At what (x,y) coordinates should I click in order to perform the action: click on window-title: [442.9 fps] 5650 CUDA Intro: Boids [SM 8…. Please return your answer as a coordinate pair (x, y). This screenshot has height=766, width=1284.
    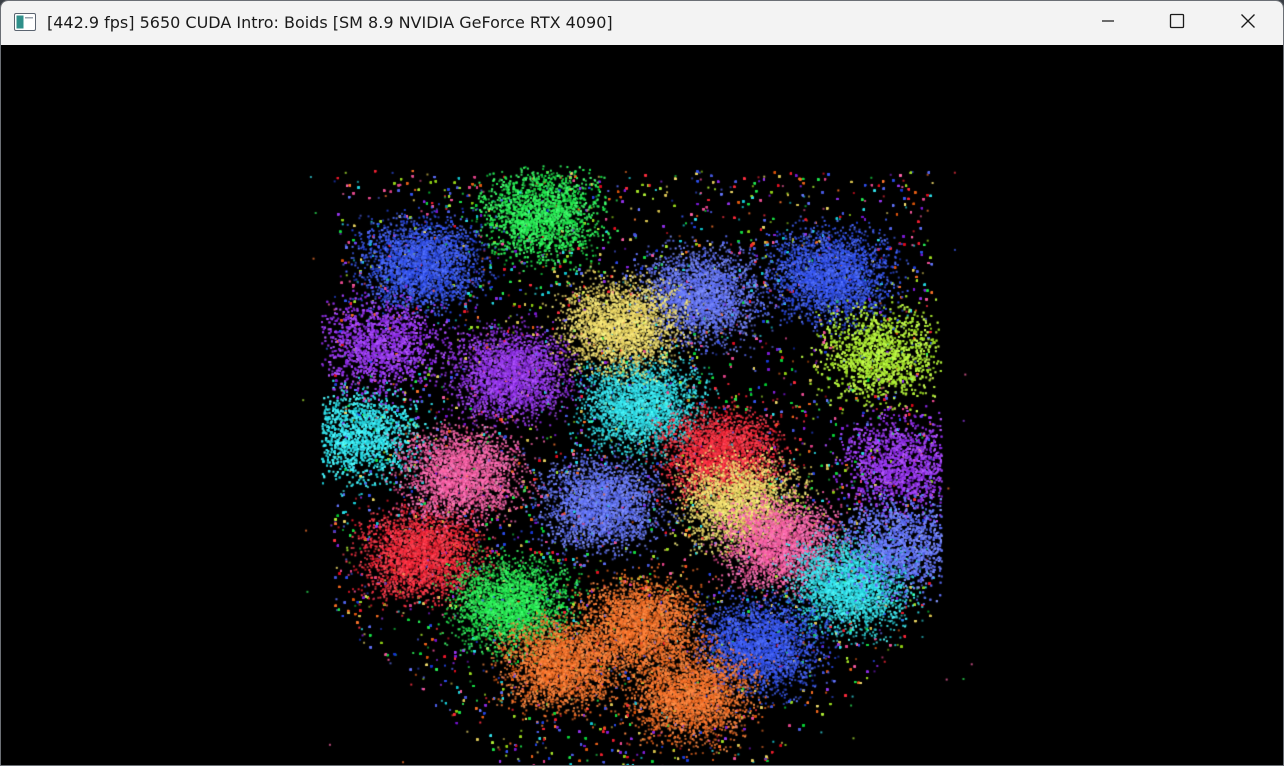
    Looking at the image, I should click on (330, 22).